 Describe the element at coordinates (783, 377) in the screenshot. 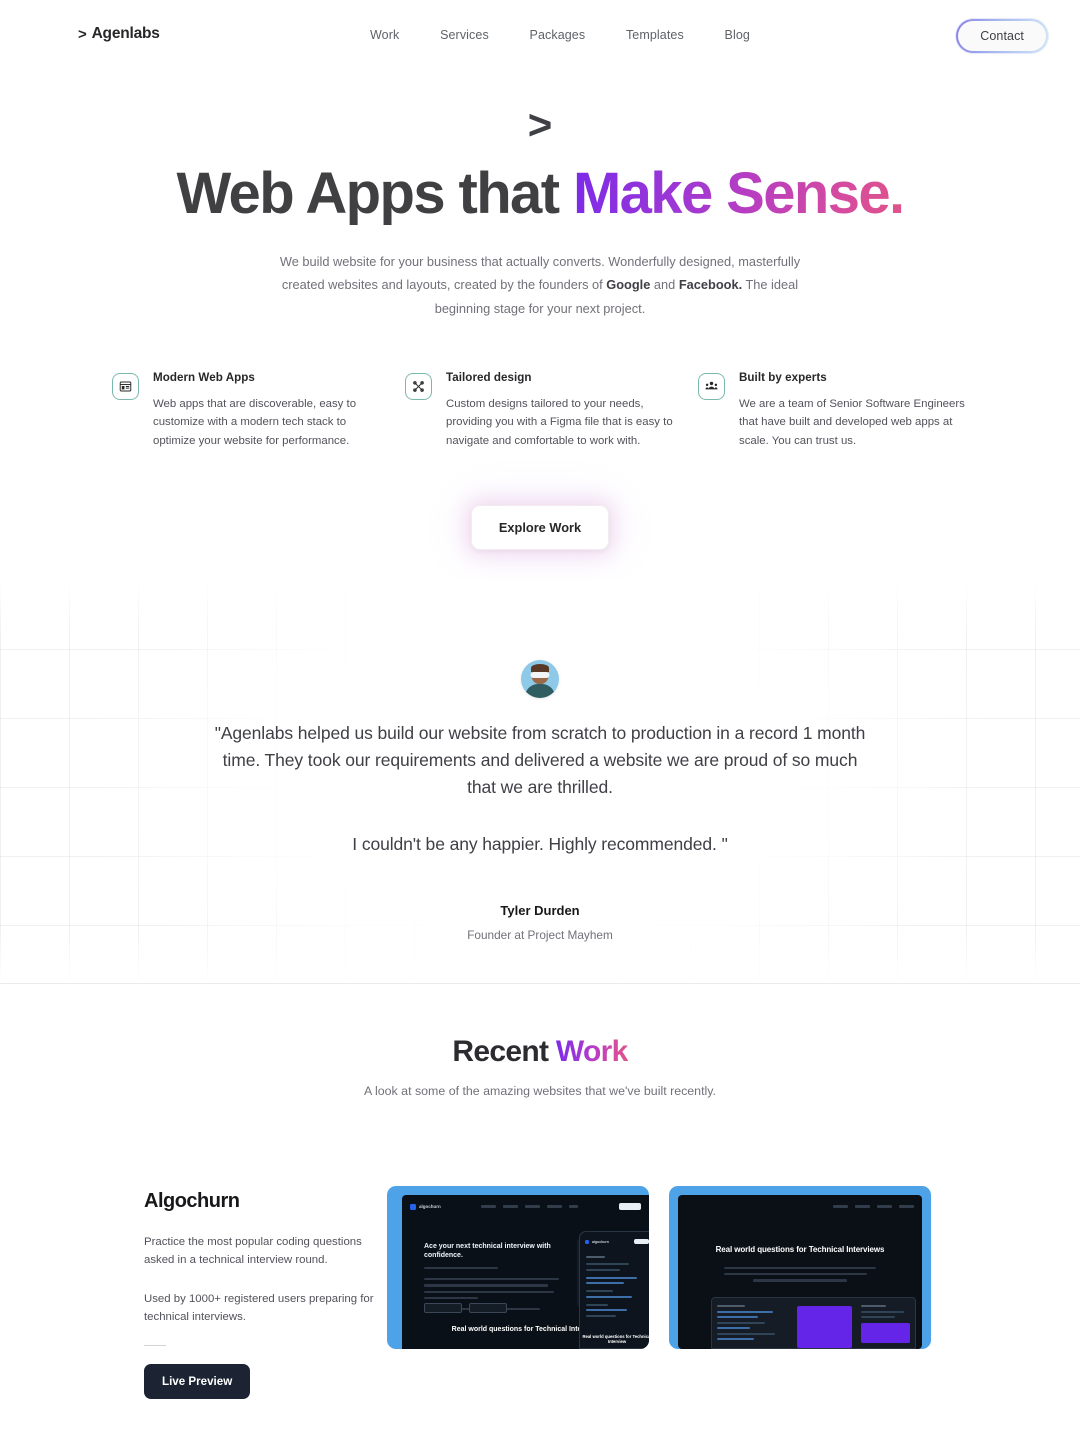

I see `feature-title: Built by experts` at that location.